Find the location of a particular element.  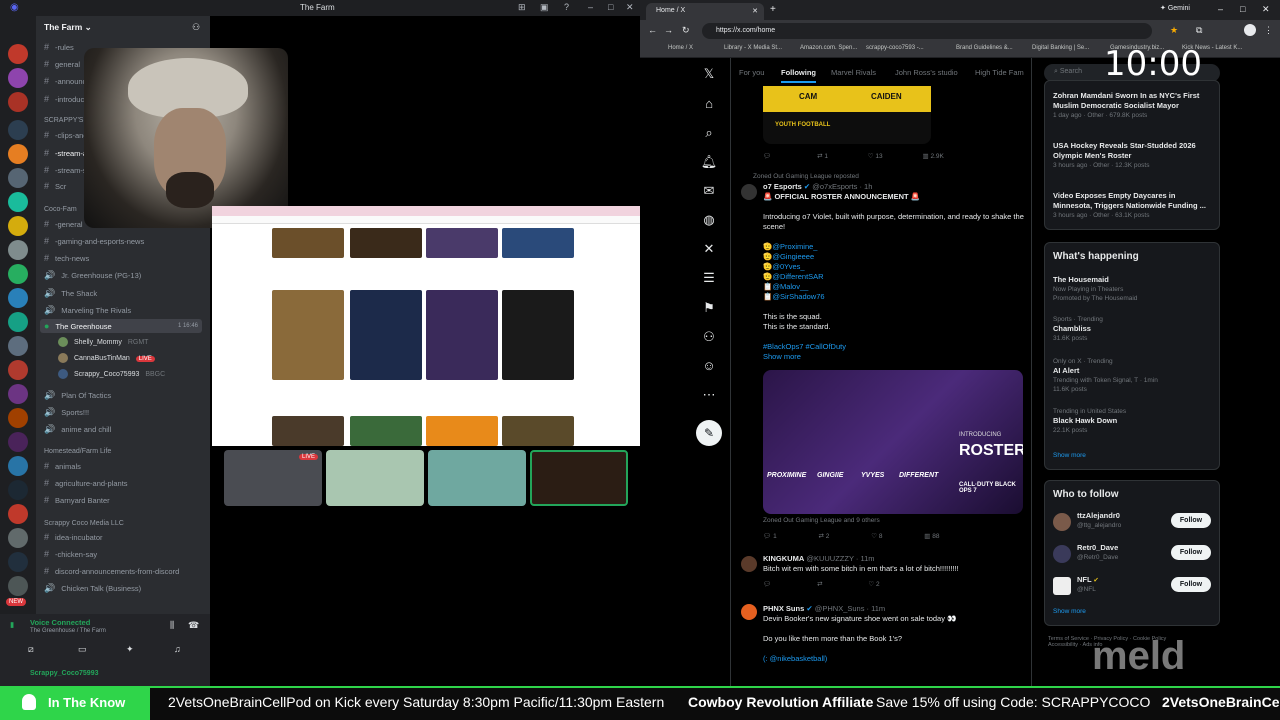

participant-tile: LIVE is located at coordinates (273, 478).